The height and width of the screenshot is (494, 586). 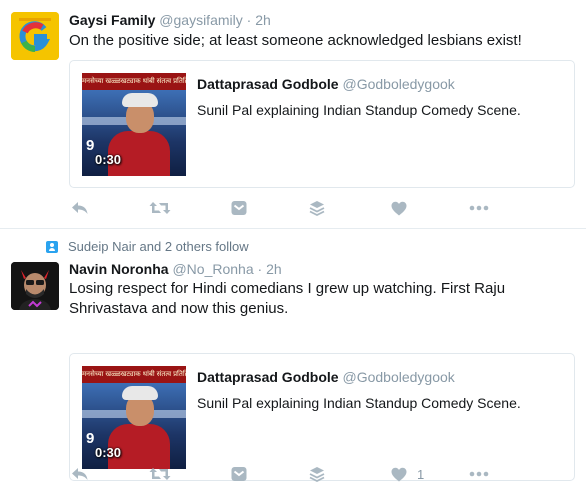 I want to click on retweet-button, so click(x=160, y=474).